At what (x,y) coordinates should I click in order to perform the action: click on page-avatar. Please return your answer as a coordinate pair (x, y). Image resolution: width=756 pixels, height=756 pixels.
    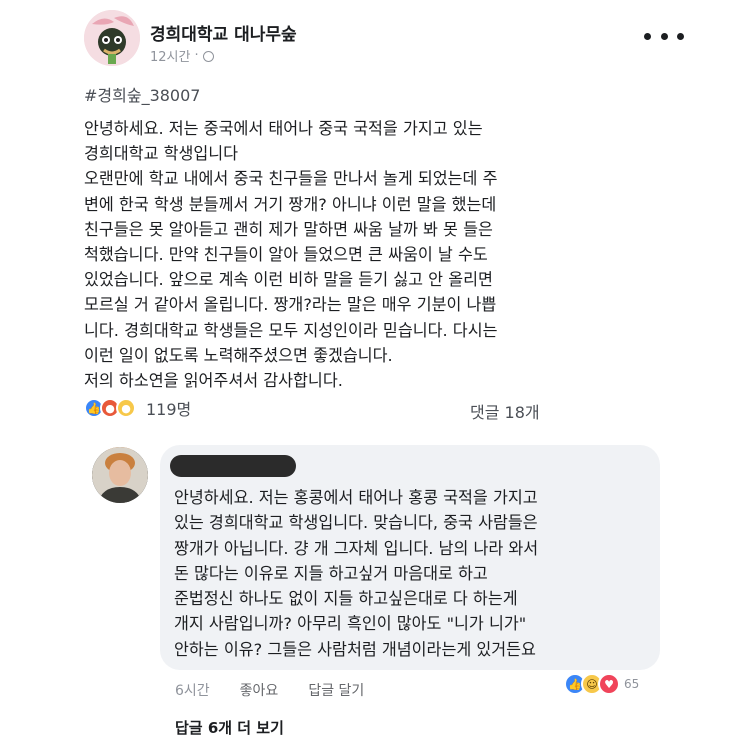
    Looking at the image, I should click on (112, 38).